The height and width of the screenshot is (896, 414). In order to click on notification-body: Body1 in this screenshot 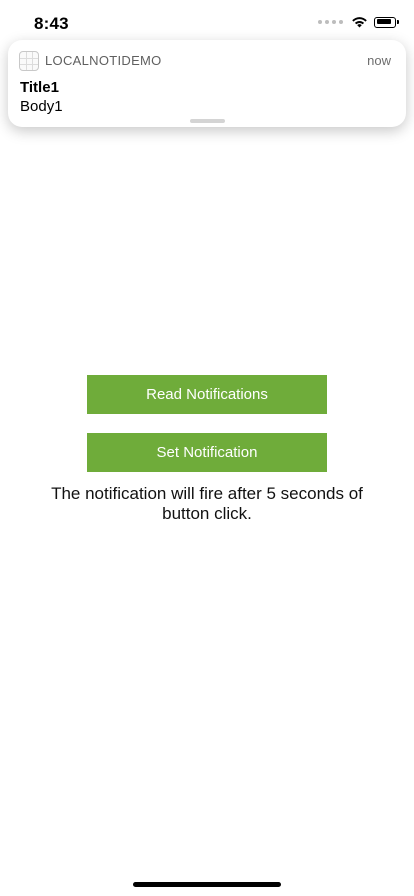, I will do `click(41, 106)`.